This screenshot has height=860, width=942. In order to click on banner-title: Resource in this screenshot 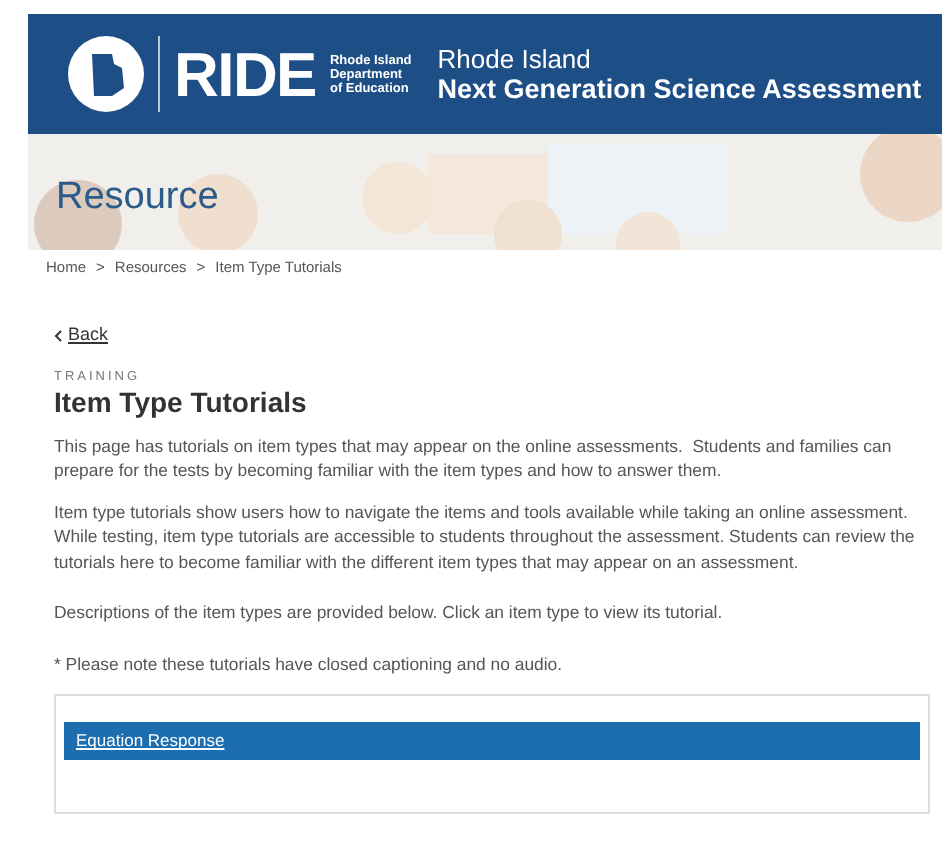, I will do `click(137, 198)`.